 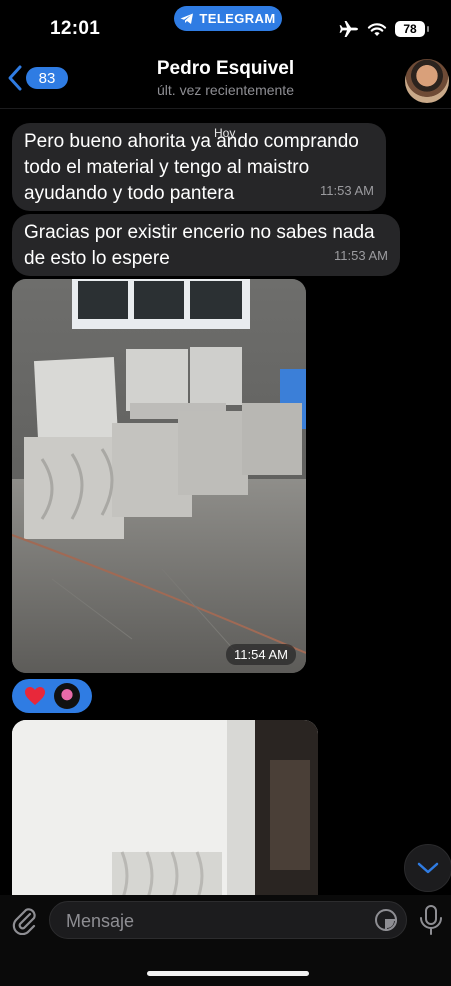 I want to click on scroll-to-bottom-button, so click(x=427, y=868).